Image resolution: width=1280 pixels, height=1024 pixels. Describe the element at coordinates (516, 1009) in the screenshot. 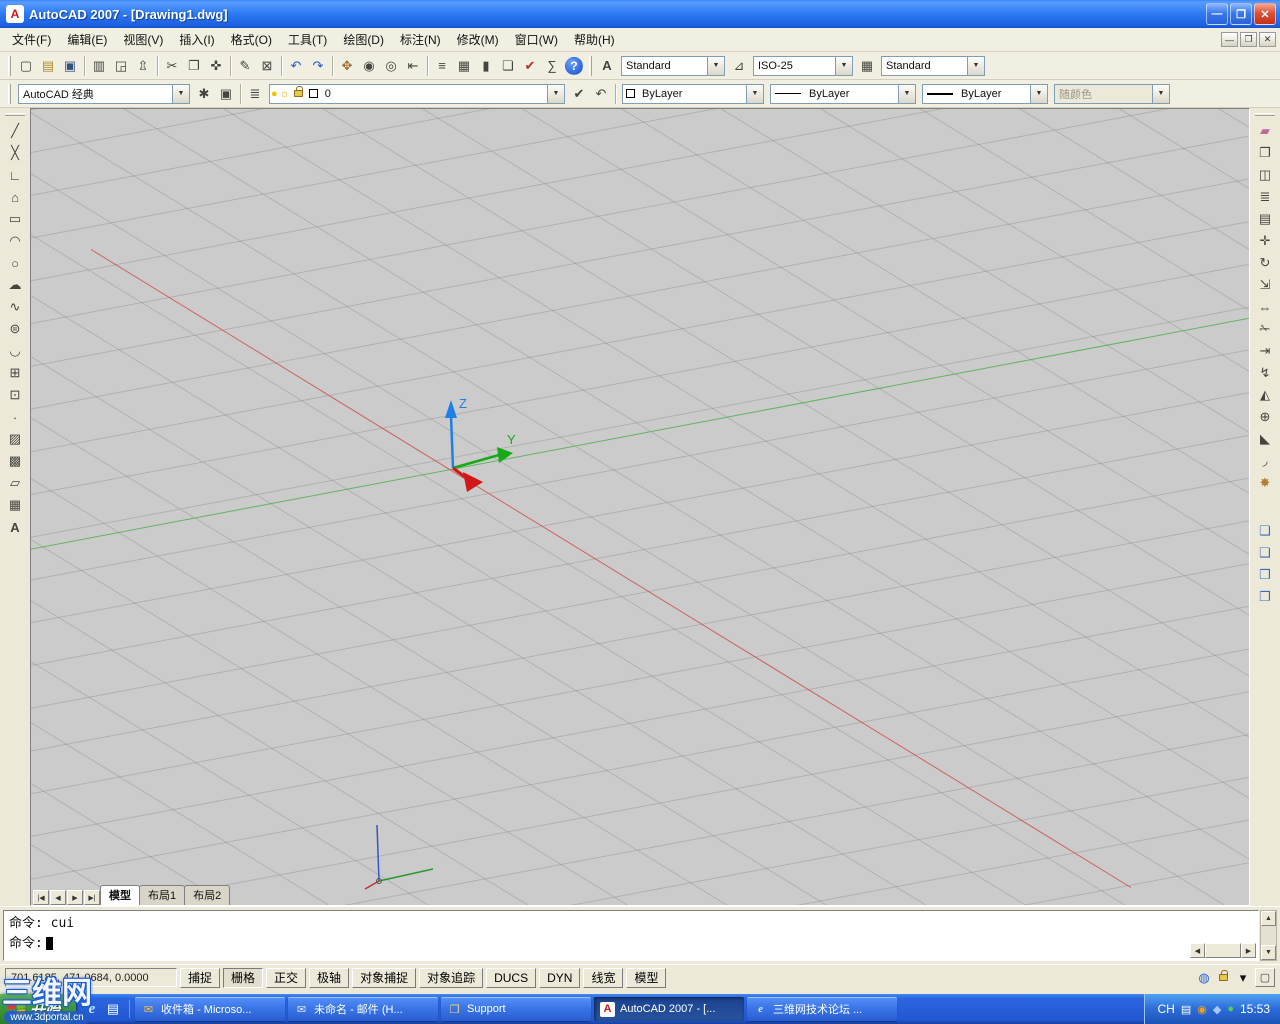

I see `task-support-folder: ❒ Support` at that location.